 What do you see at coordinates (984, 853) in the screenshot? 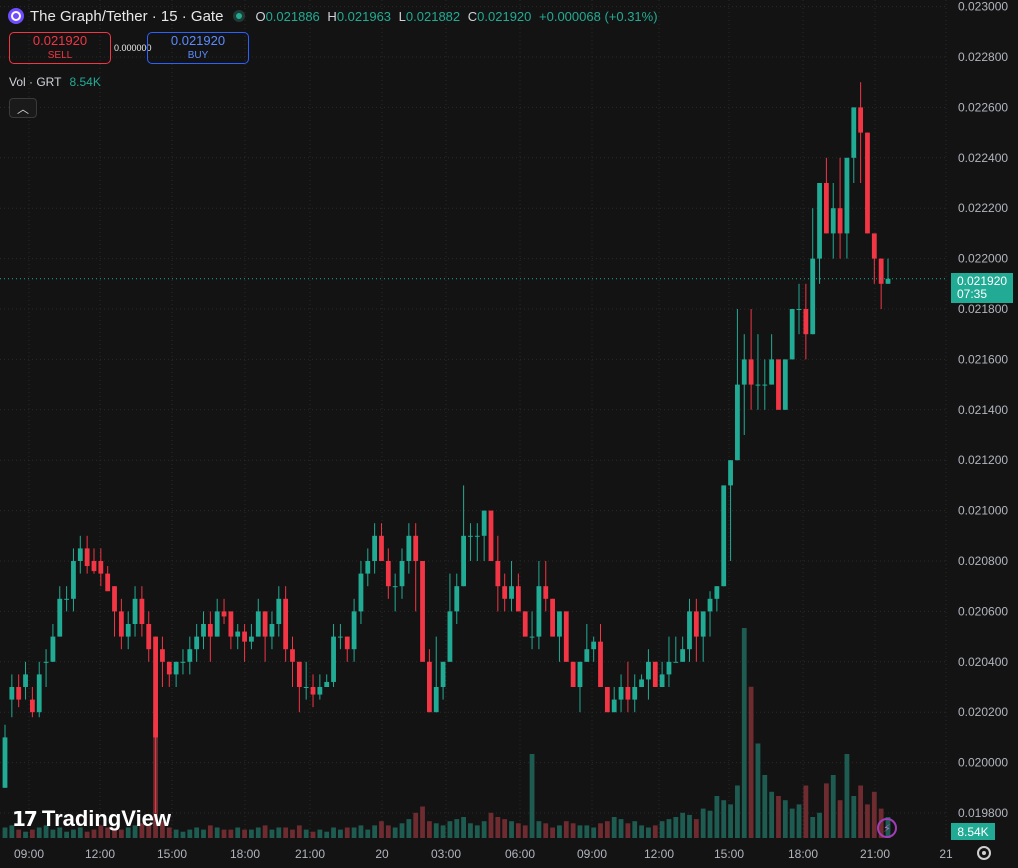
I see `gear-icon` at bounding box center [984, 853].